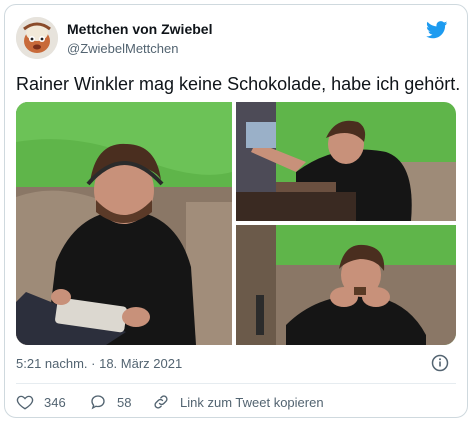  I want to click on avatar, so click(37, 38).